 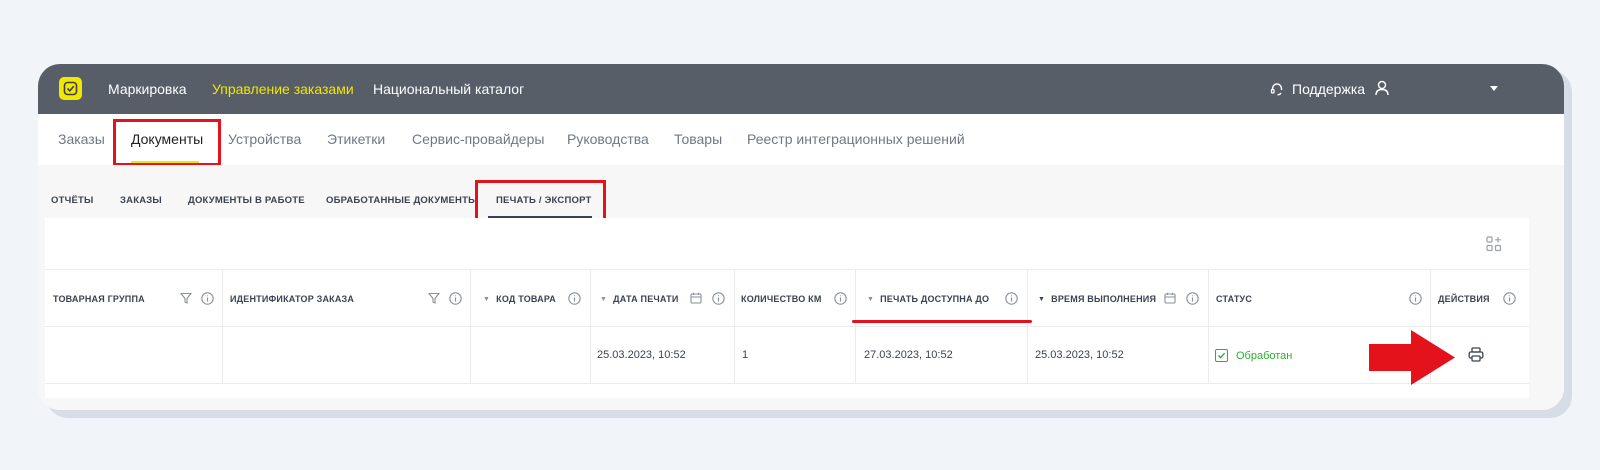 What do you see at coordinates (1079, 355) in the screenshot?
I see `cell-completion-time: 25.03.2023, 10:52` at bounding box center [1079, 355].